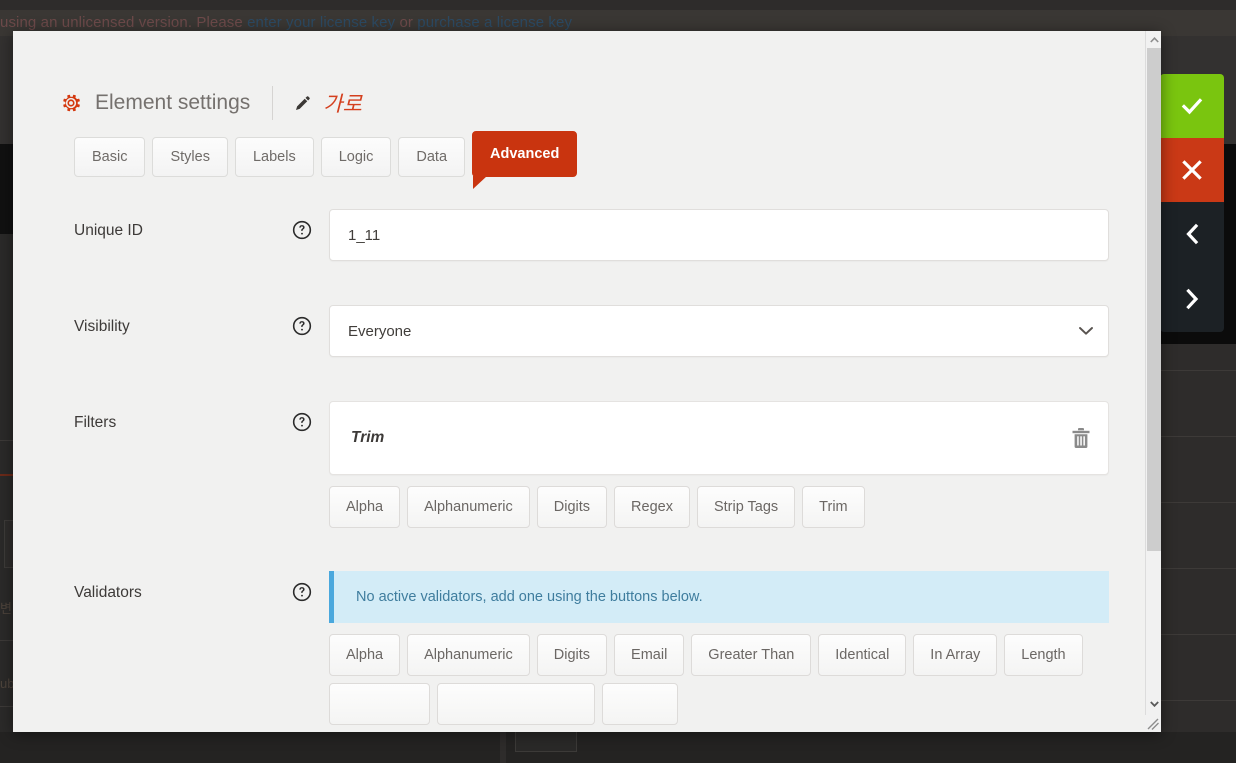  Describe the element at coordinates (572, 655) in the screenshot. I see `validator-button-digits: Digits` at that location.